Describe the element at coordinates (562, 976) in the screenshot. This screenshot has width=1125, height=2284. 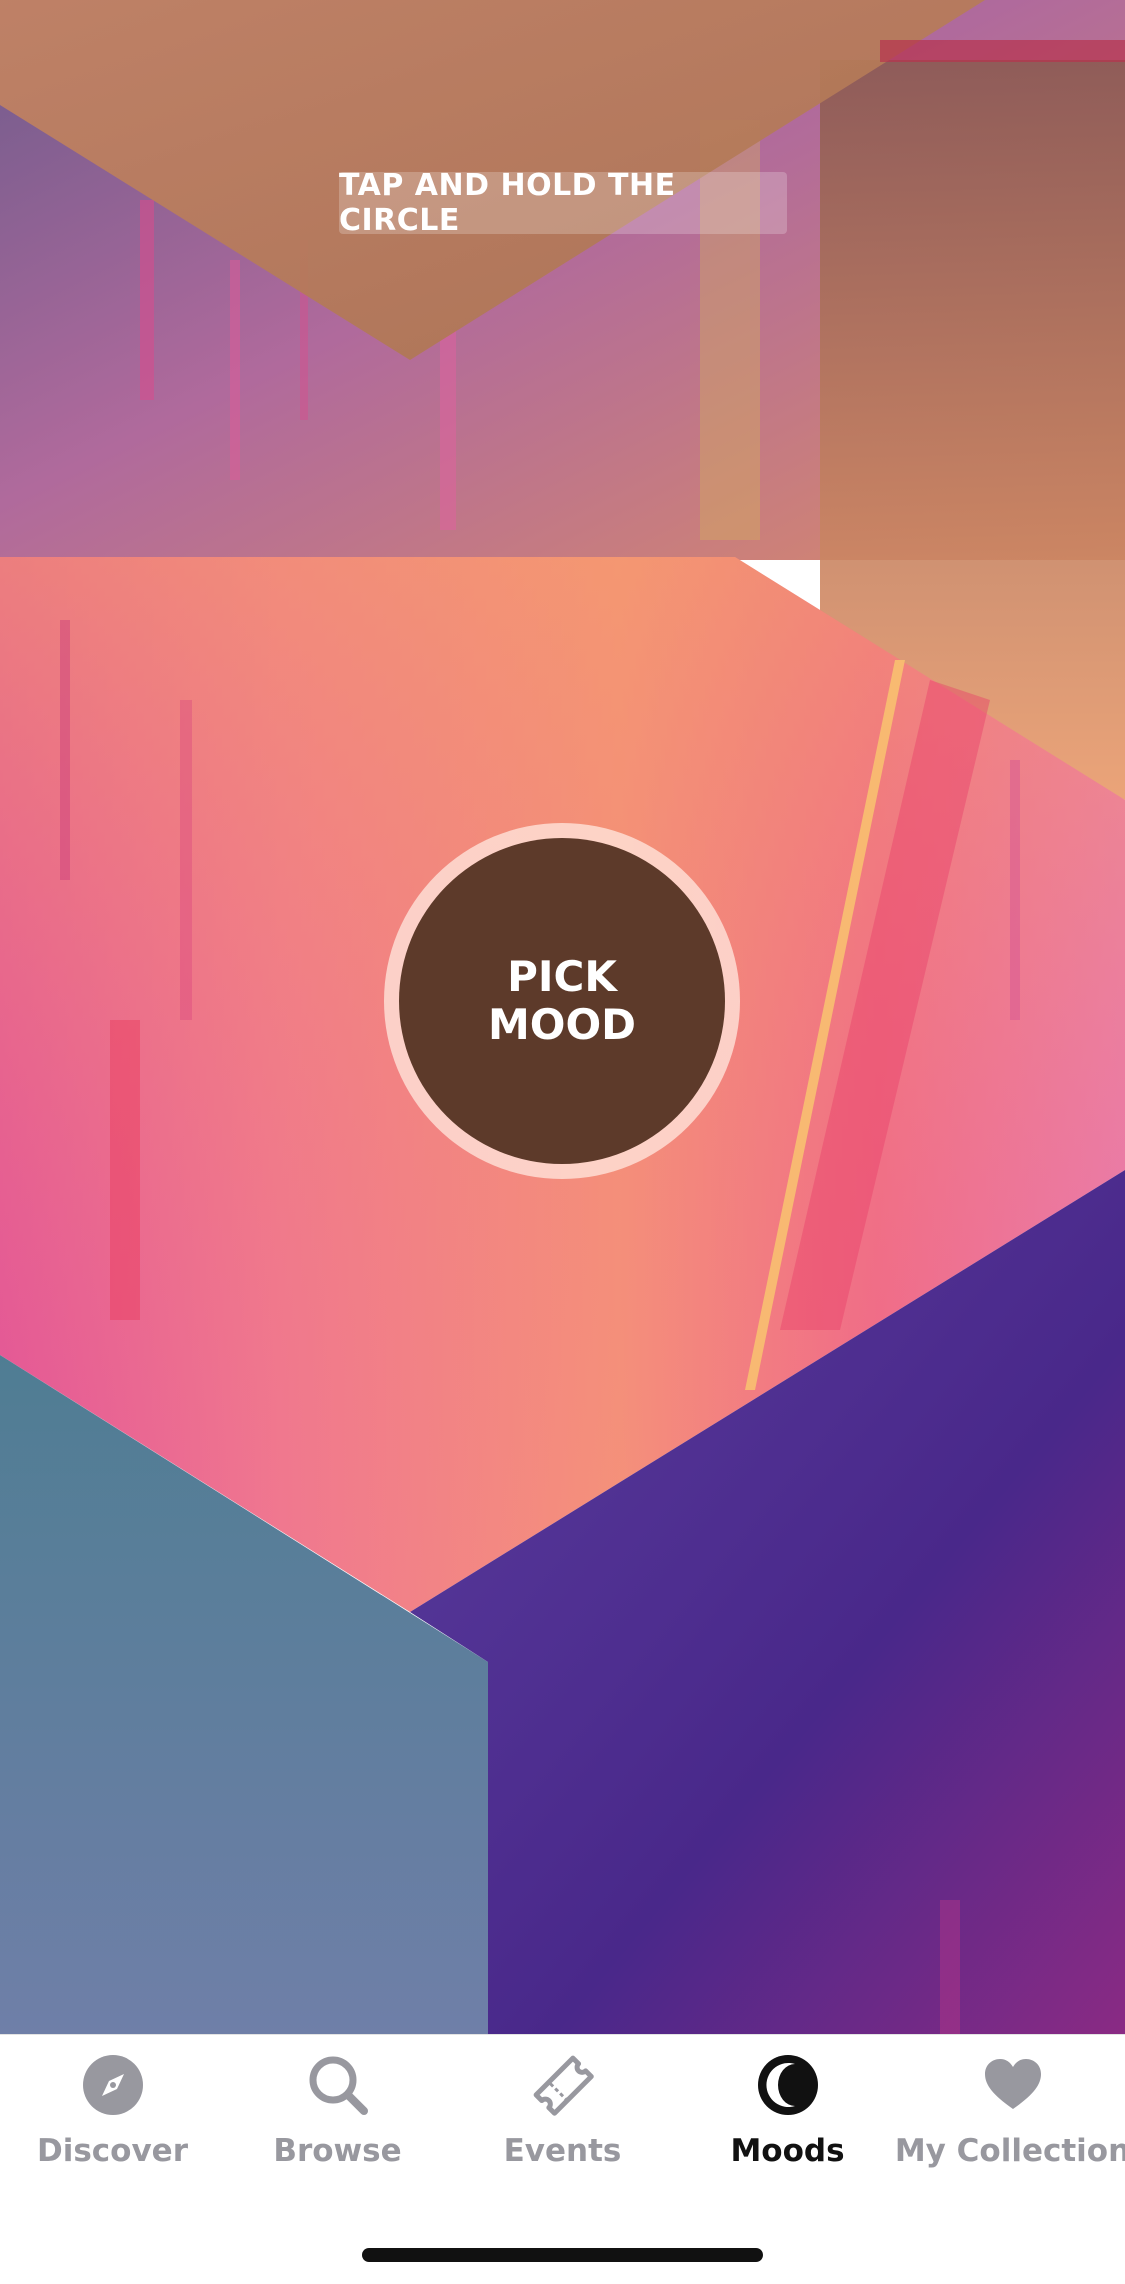
I see `pick-mood-label-line1: PICK` at that location.